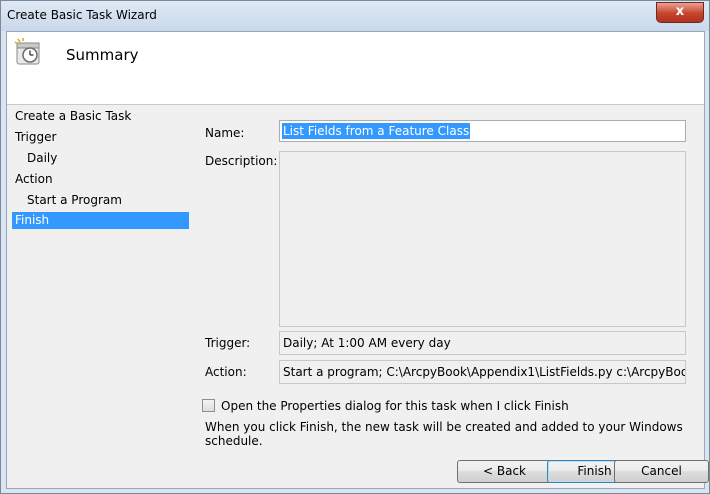 This screenshot has height=494, width=710. I want to click on step-create-basic-task: Create a Basic Task, so click(100, 116).